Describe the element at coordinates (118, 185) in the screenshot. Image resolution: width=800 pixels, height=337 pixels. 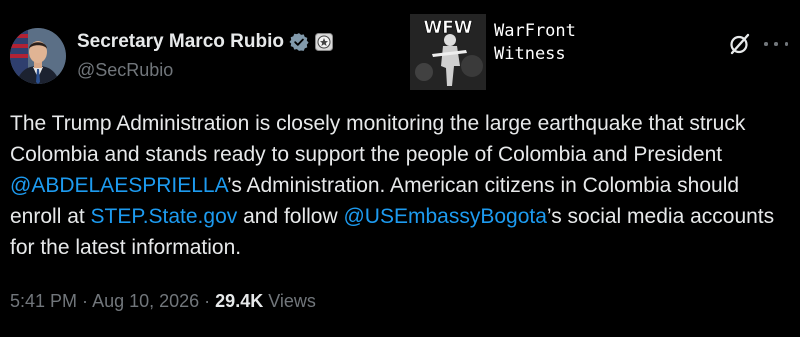
I see `mention-abdelaespriella: @ABDELAESPRIELLA` at that location.